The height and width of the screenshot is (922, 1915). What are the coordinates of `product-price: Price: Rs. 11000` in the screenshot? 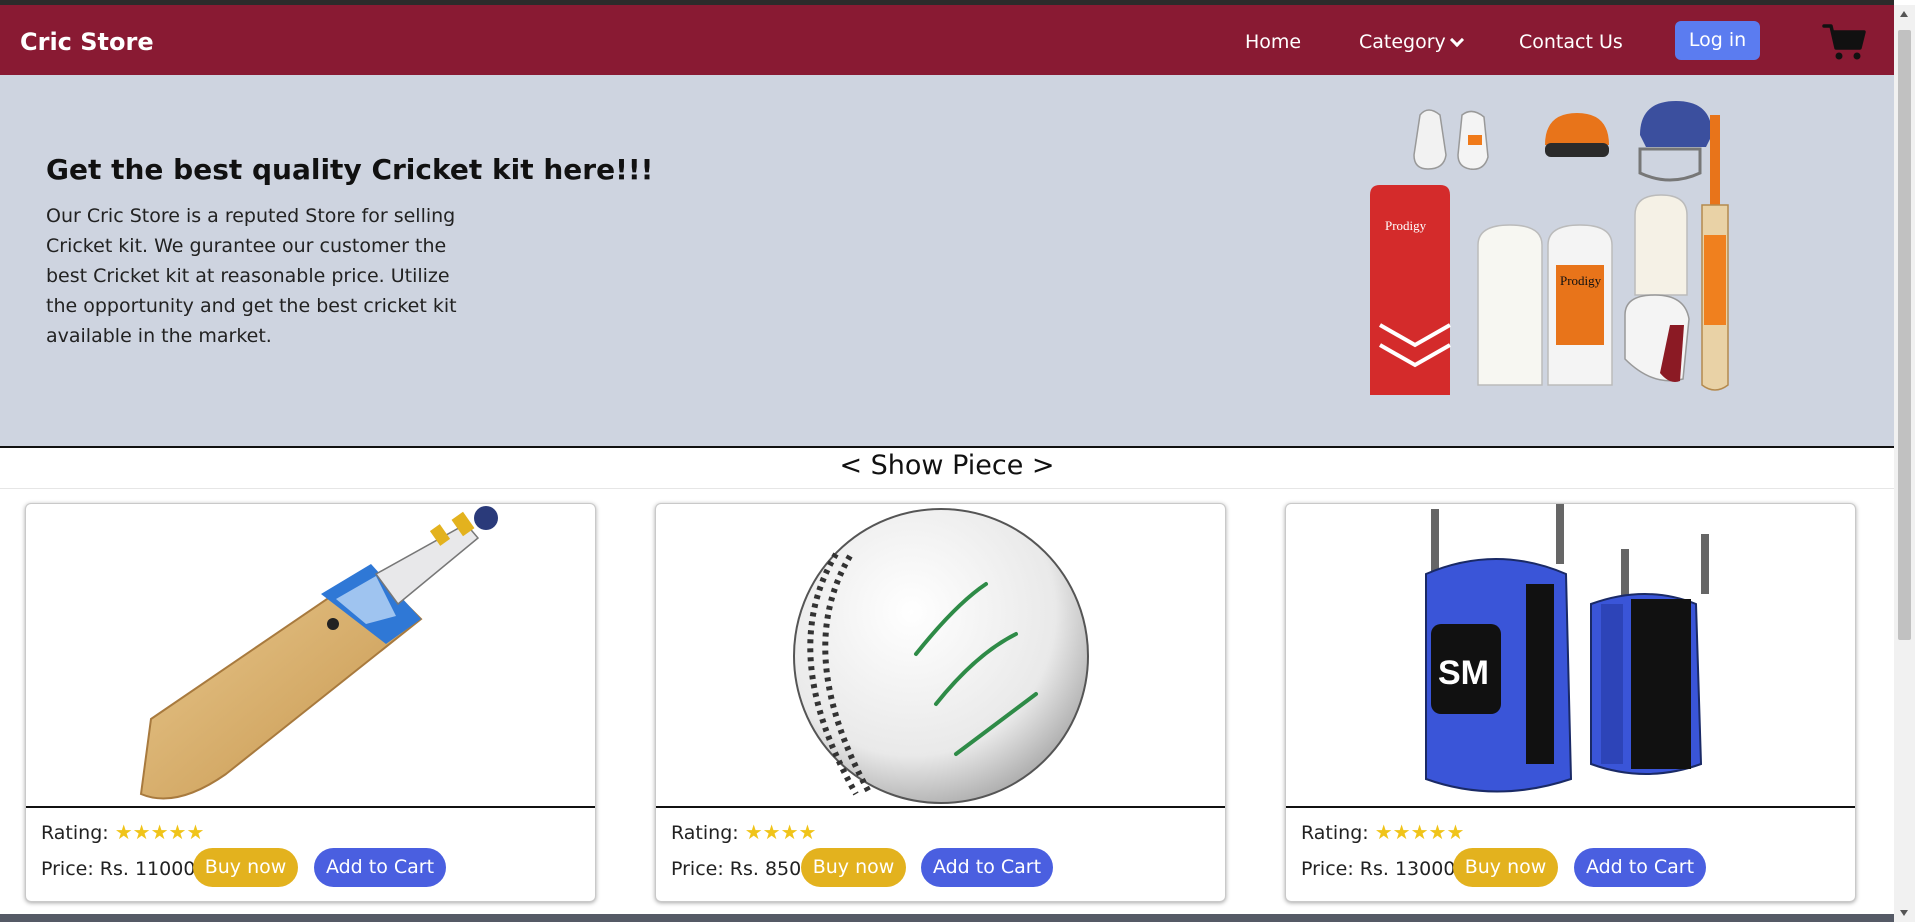 It's located at (118, 869).